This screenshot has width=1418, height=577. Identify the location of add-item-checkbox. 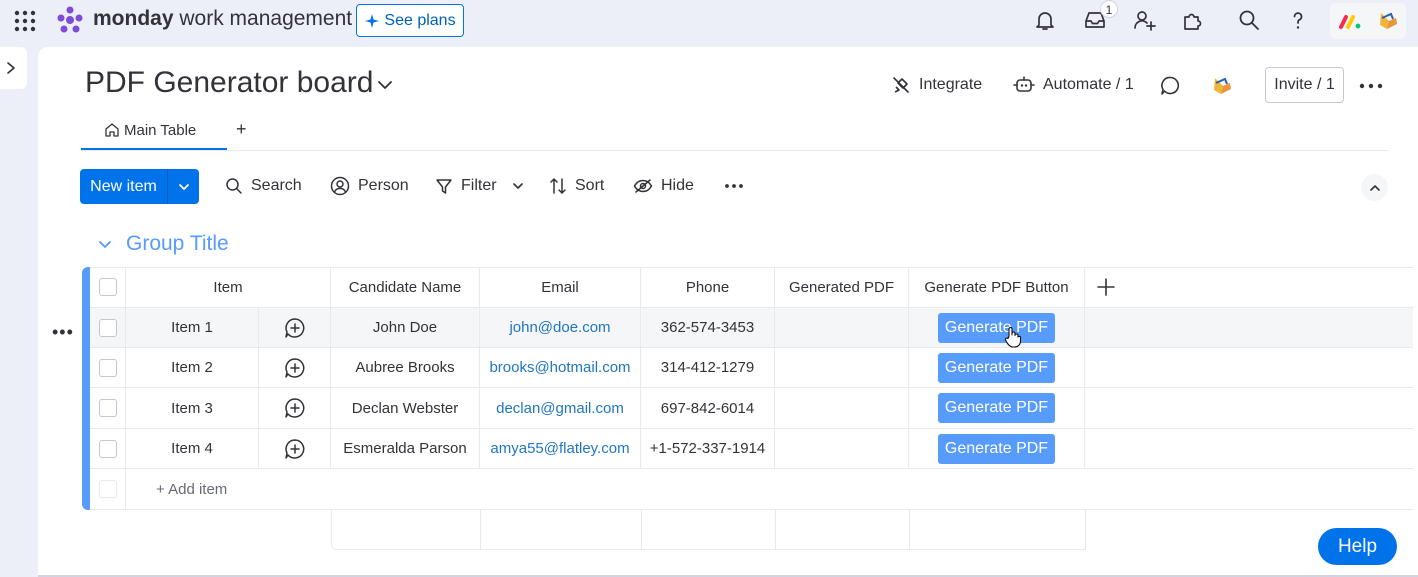
(107, 489).